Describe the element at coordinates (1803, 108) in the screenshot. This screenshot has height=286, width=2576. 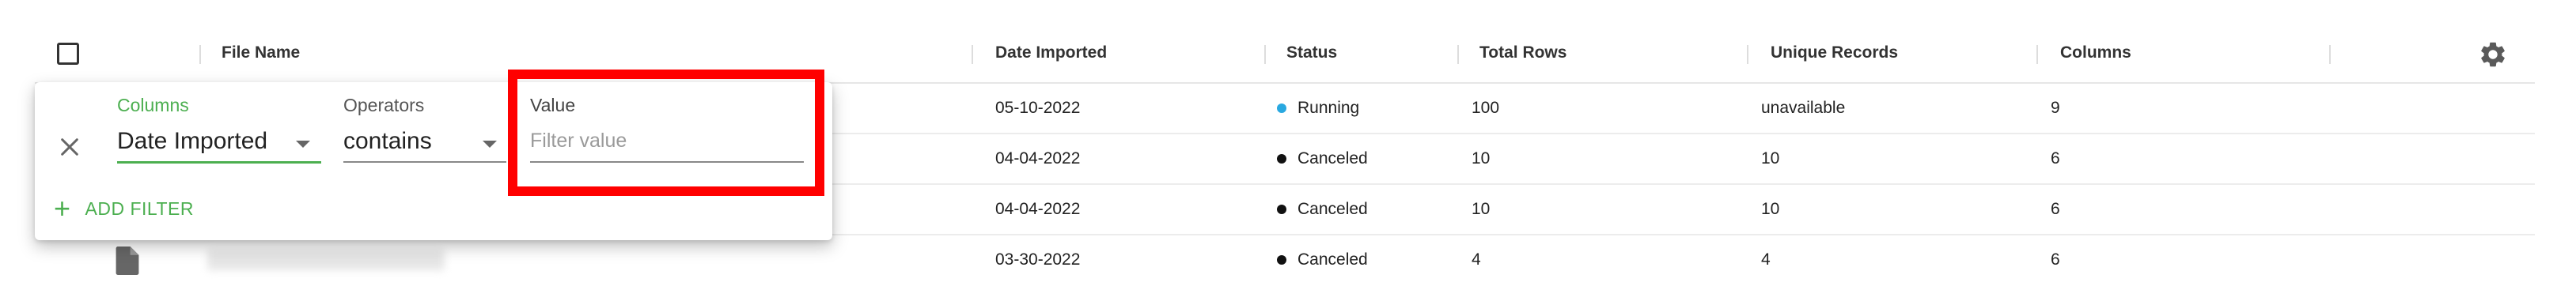
I see `cell-unique-records: unavailable` at that location.